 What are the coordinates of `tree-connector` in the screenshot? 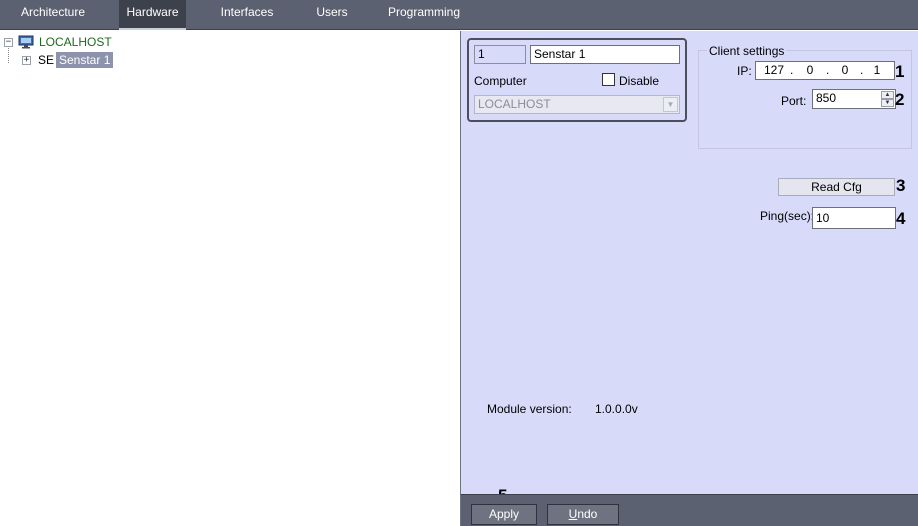 It's located at (8, 54).